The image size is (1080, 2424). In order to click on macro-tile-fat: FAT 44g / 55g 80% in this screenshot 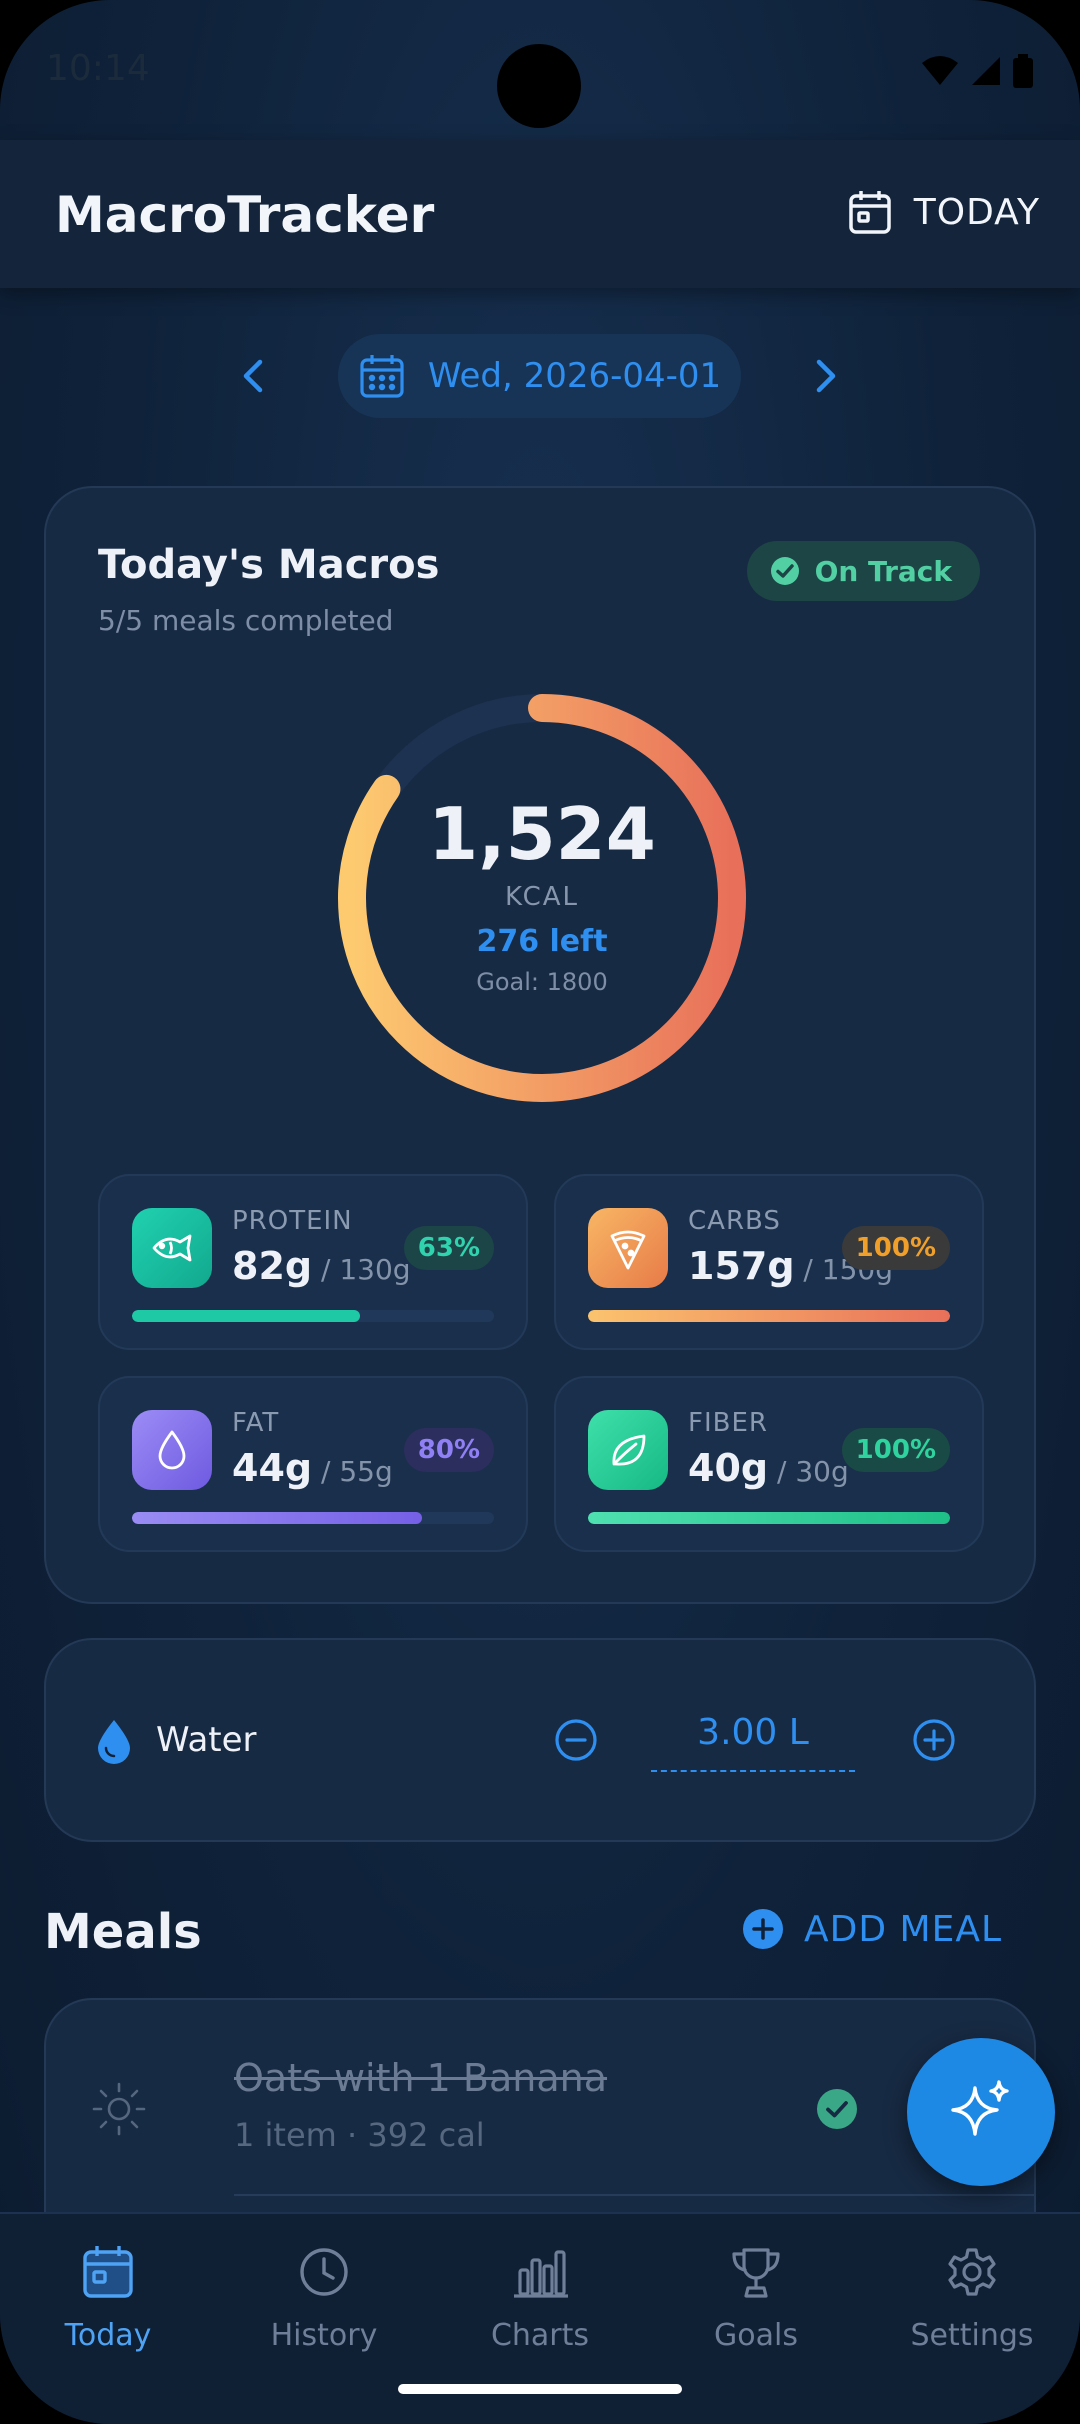, I will do `click(313, 1464)`.